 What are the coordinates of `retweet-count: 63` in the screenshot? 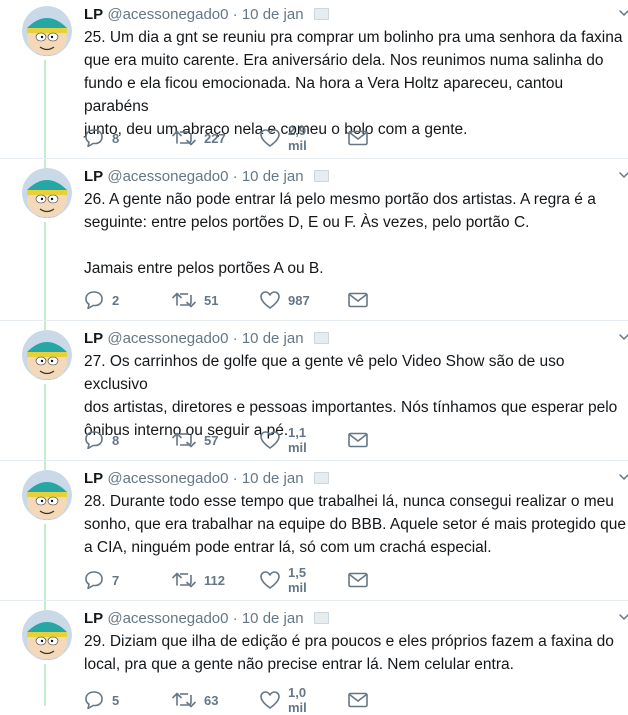 It's located at (211, 700).